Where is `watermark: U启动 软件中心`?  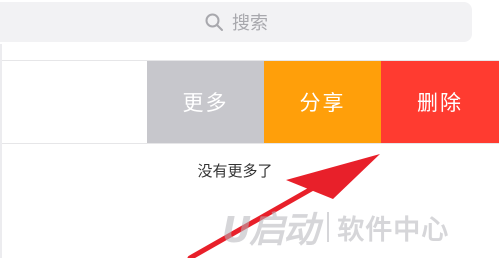 watermark: U启动 软件中心 is located at coordinates (335, 227).